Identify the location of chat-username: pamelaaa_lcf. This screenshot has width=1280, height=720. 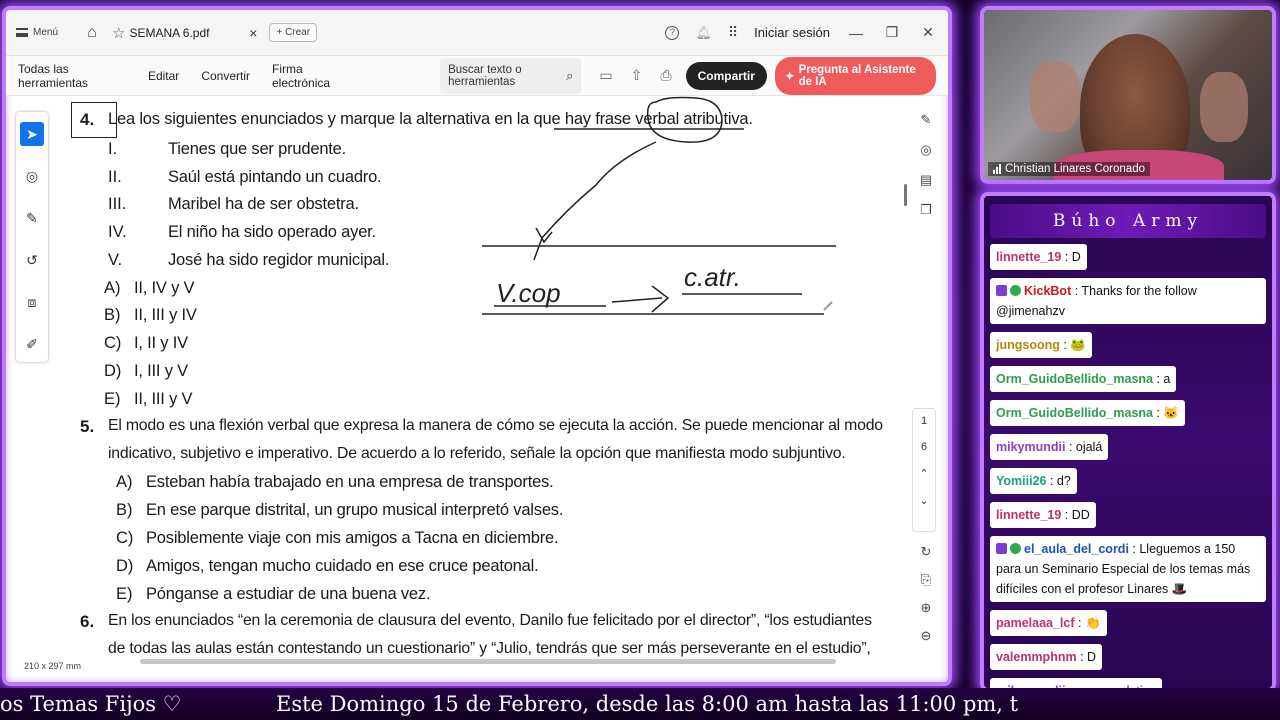
(1035, 623).